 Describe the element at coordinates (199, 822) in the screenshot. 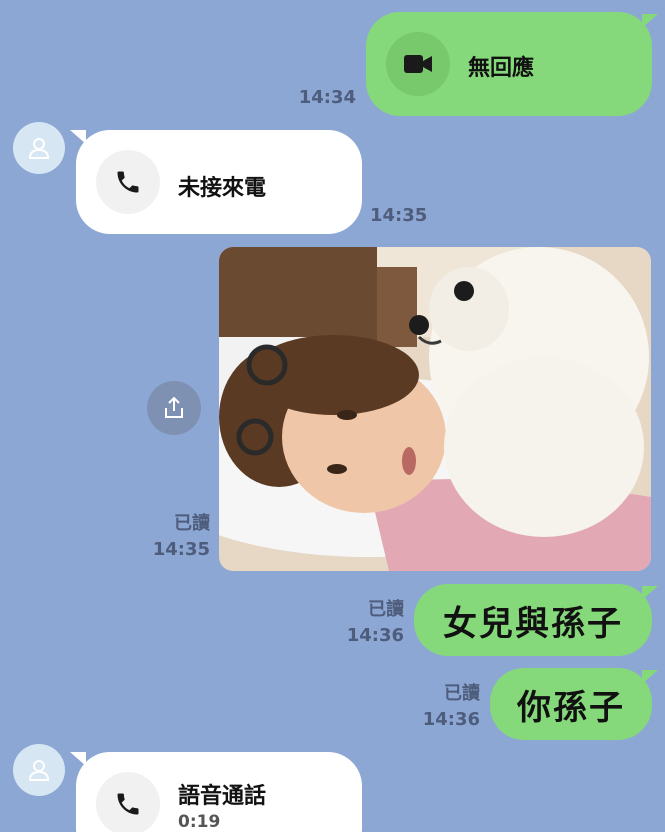

I see `voice-call-duration: 0:19` at that location.